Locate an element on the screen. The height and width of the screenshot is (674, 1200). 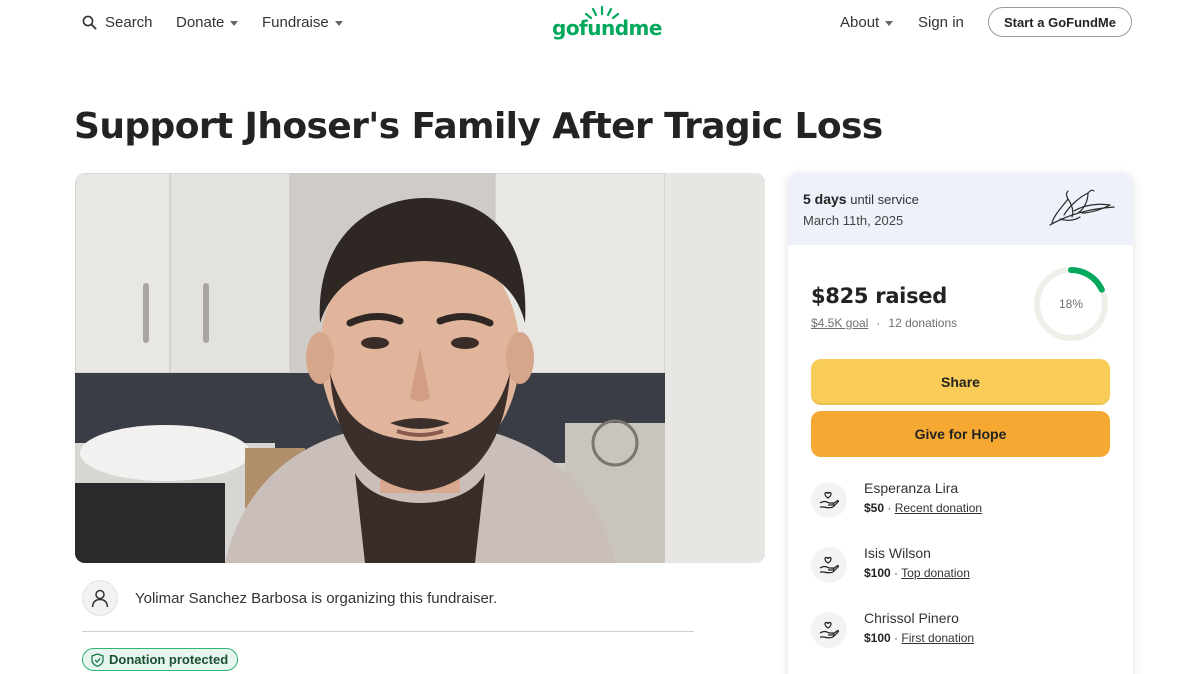
about-label: About is located at coordinates (860, 22).